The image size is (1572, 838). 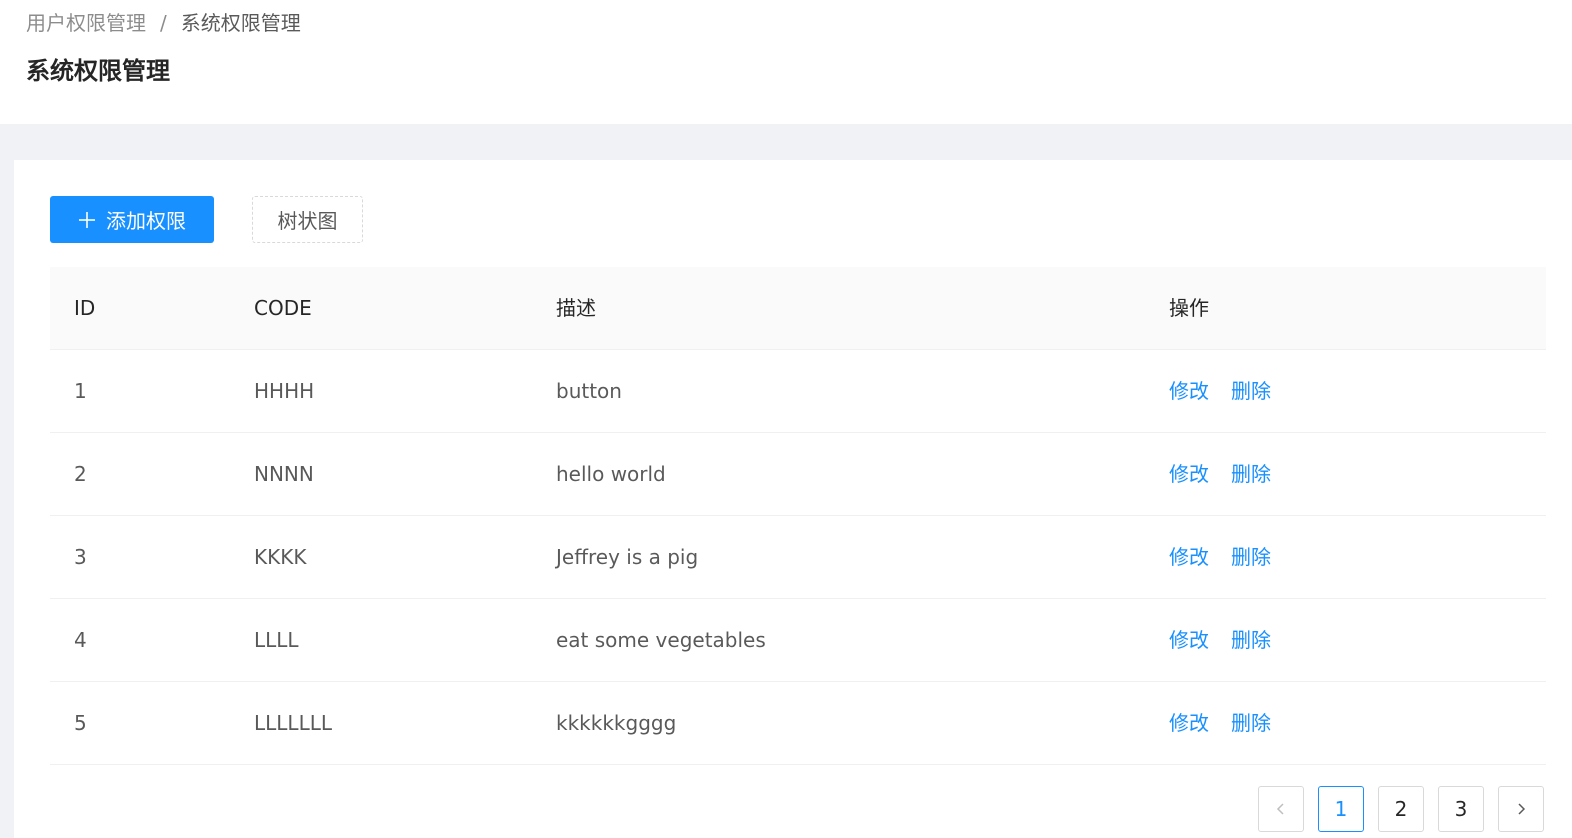 I want to click on add-permission-label: 添加权限, so click(x=146, y=221).